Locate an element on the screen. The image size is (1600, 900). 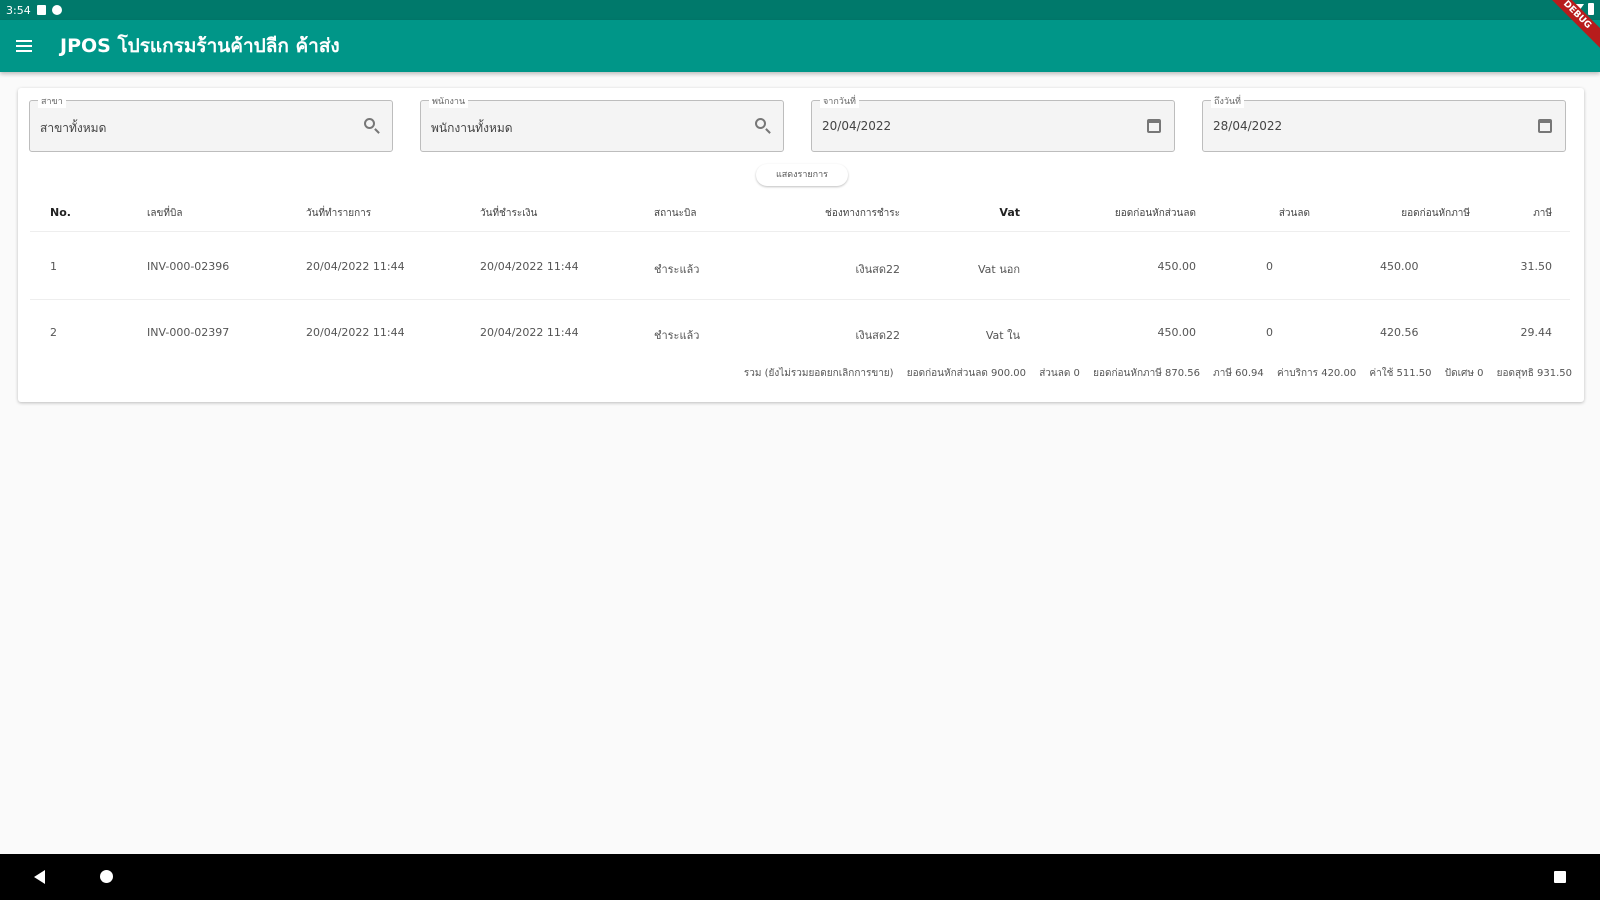
status-bar: 3:54 is located at coordinates (800, 10).